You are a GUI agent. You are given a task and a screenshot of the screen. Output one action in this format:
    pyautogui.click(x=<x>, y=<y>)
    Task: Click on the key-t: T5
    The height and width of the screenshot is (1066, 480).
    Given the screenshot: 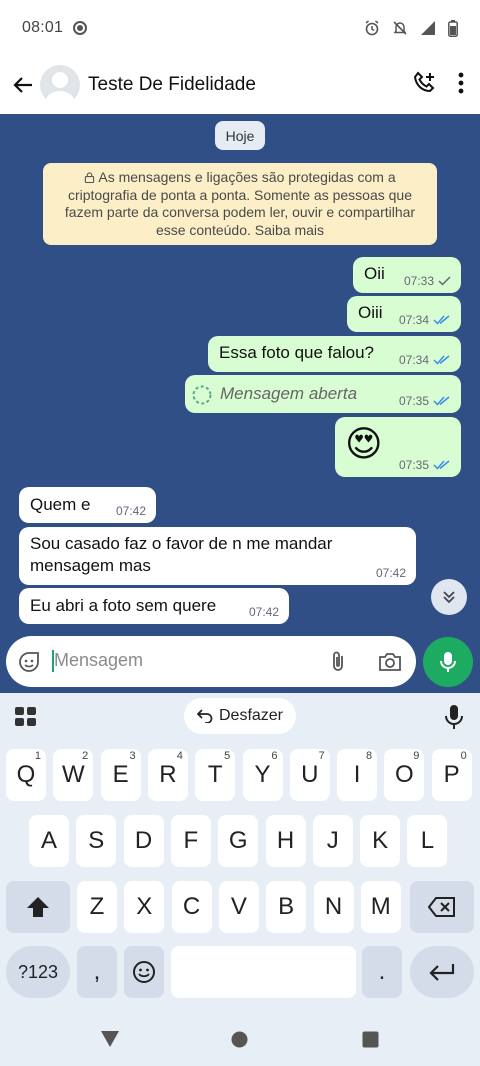 What is the action you would take?
    pyautogui.click(x=215, y=775)
    